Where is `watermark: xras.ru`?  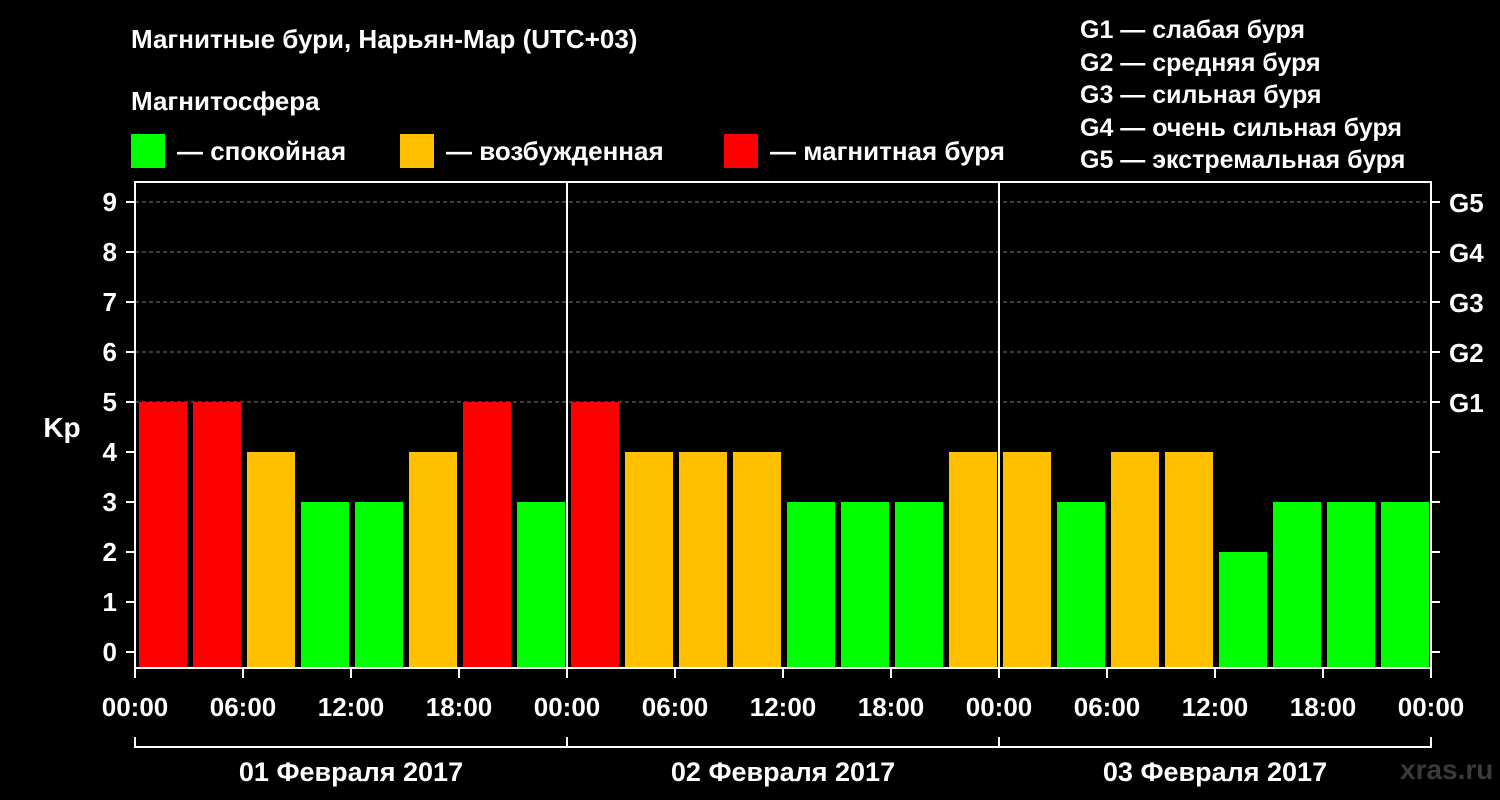 watermark: xras.ru is located at coordinates (1447, 769).